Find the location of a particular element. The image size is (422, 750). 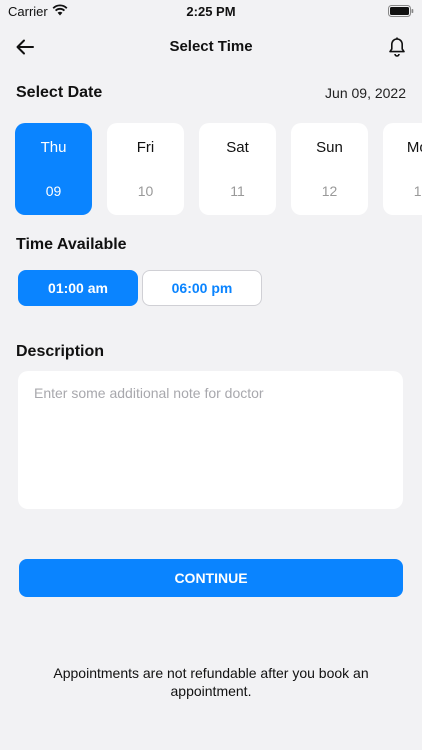

select-date-heading: Select Date is located at coordinates (59, 92).